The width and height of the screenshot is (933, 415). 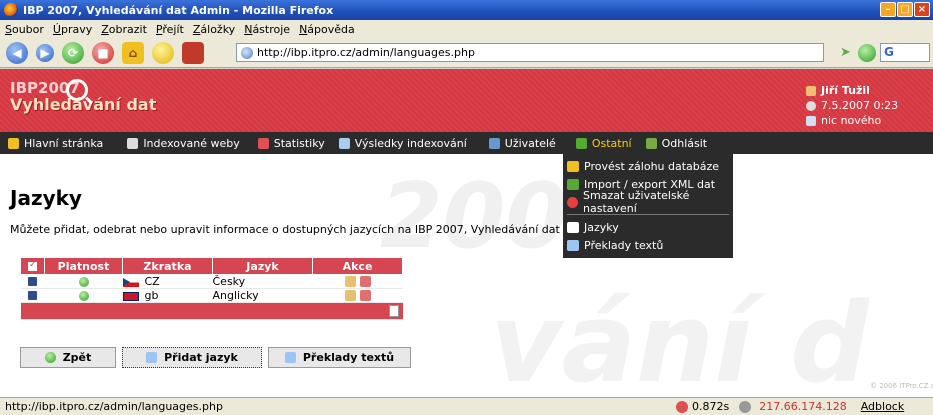 I want to click on magnifier-icon, so click(x=77, y=90).